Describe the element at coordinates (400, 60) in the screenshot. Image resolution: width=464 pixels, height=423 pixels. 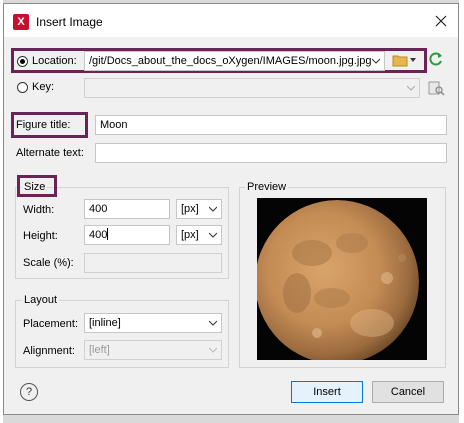
I see `folder-icon` at that location.